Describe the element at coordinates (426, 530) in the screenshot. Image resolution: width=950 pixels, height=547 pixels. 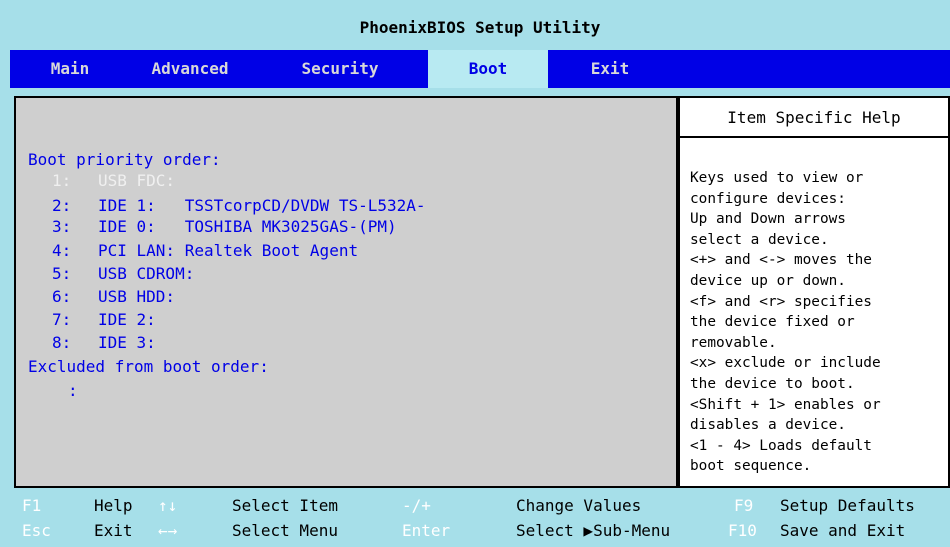
I see `key-enter: Enter` at that location.